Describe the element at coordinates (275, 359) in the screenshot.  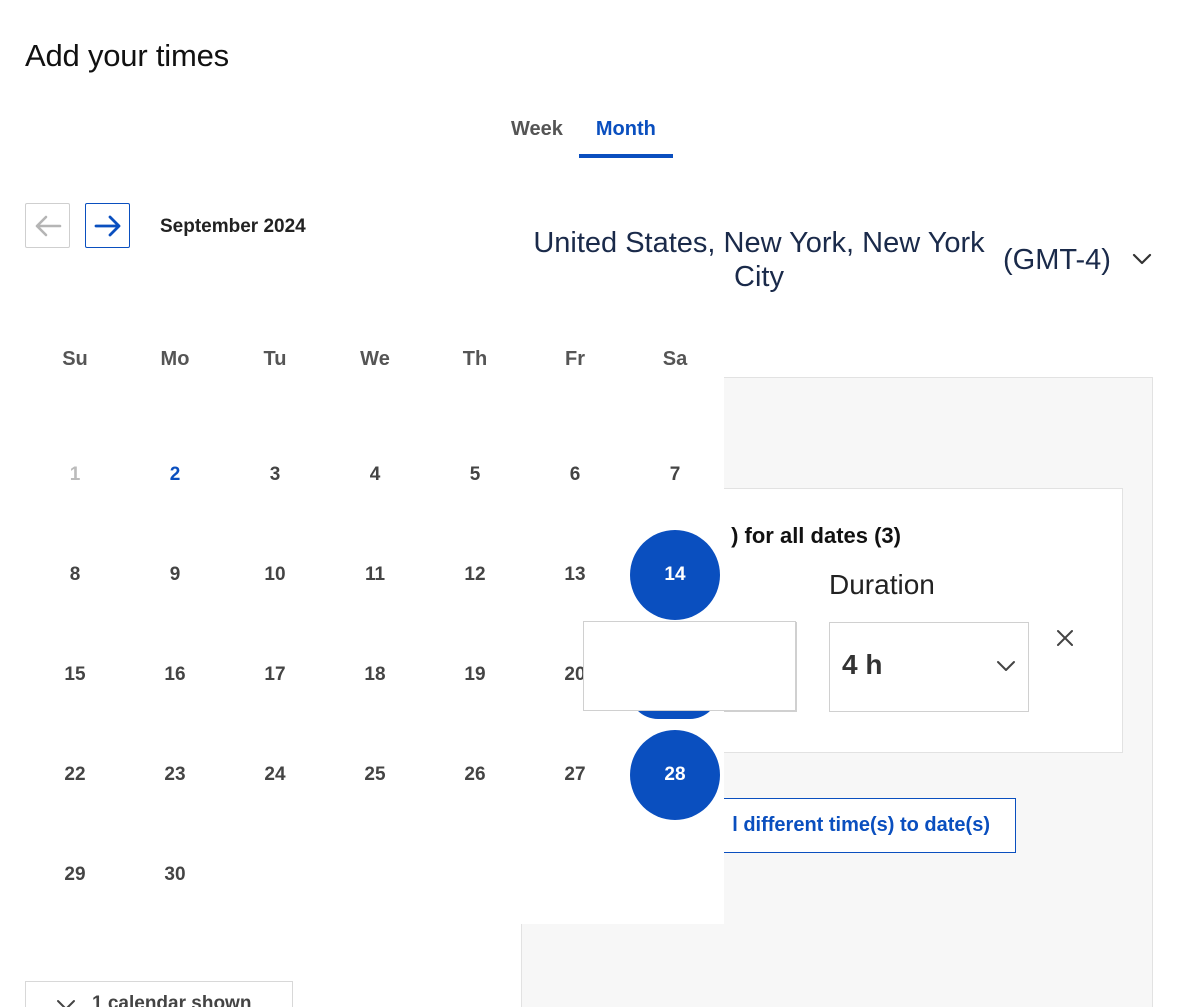
I see `weekday-label: Tu` at that location.